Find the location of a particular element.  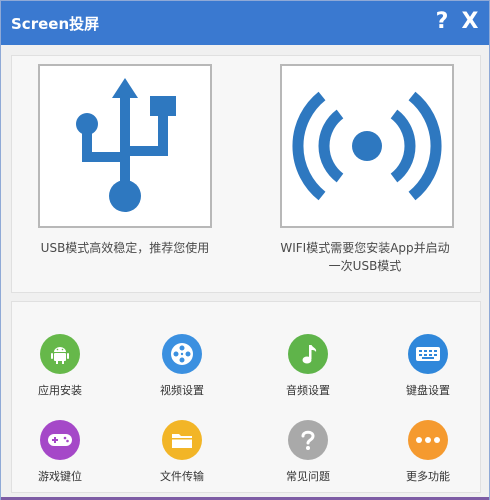

wifi-broadcast-icon is located at coordinates (367, 146).